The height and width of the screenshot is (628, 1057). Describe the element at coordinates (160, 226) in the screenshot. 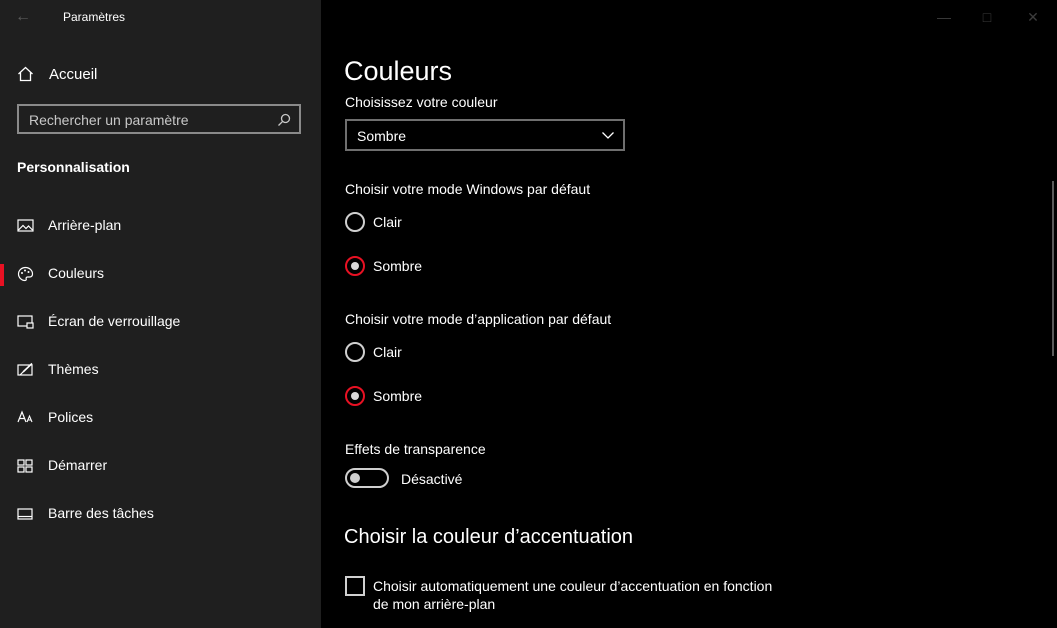

I see `sidebar-item-arriere-plan: Arrière-plan` at that location.